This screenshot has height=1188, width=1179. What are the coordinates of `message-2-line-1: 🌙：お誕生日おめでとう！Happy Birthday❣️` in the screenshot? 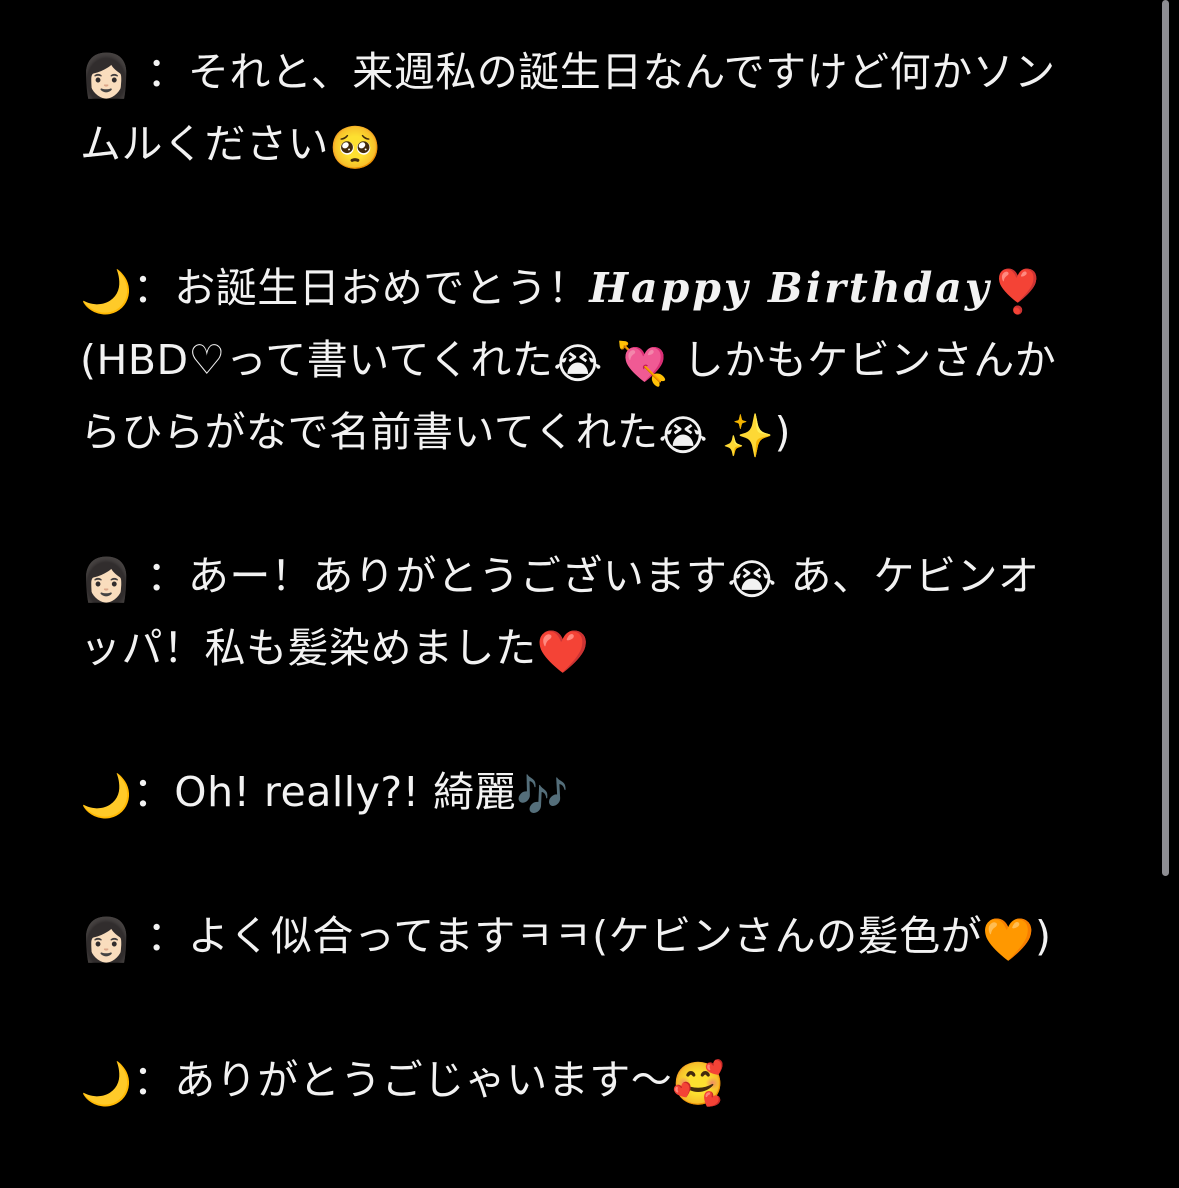 It's located at (585, 288).